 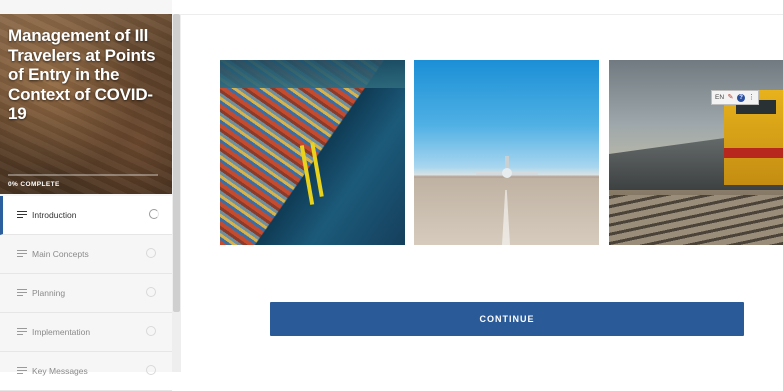 What do you see at coordinates (482, 14) in the screenshot?
I see `header-divider` at bounding box center [482, 14].